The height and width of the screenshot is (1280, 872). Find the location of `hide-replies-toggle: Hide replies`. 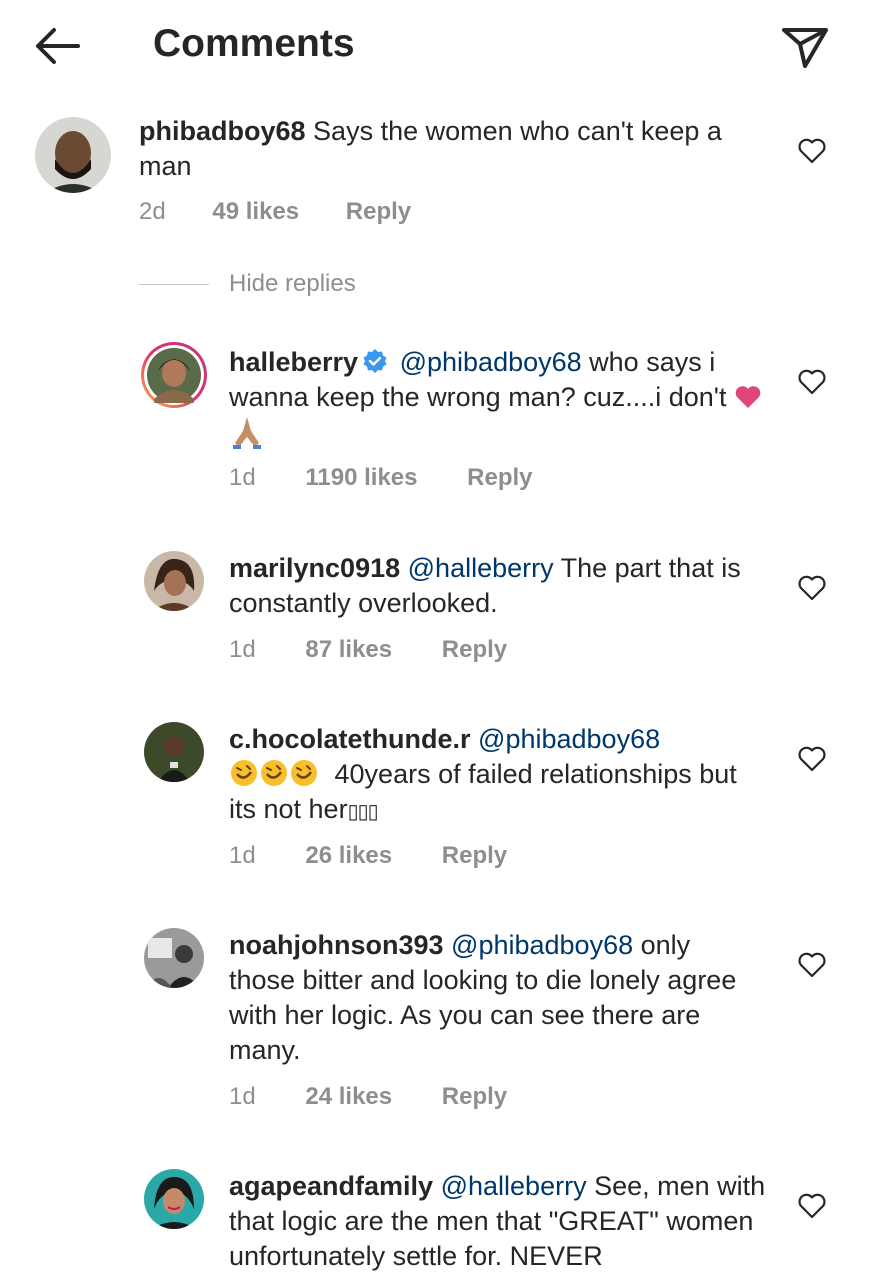

hide-replies-toggle: Hide replies is located at coordinates (247, 284).